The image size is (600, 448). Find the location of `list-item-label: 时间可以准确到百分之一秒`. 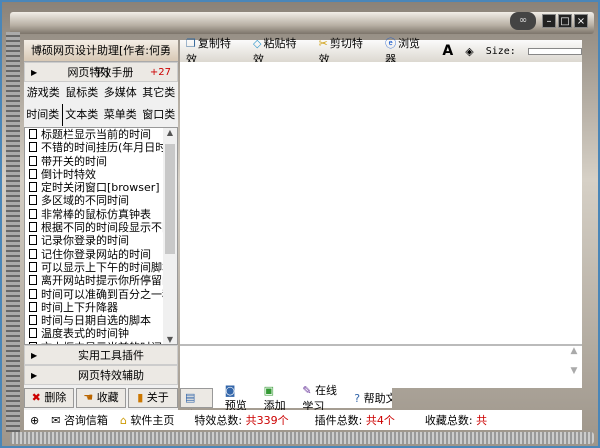

list-item-label: 时间可以准确到百分之一秒 is located at coordinates (107, 294).